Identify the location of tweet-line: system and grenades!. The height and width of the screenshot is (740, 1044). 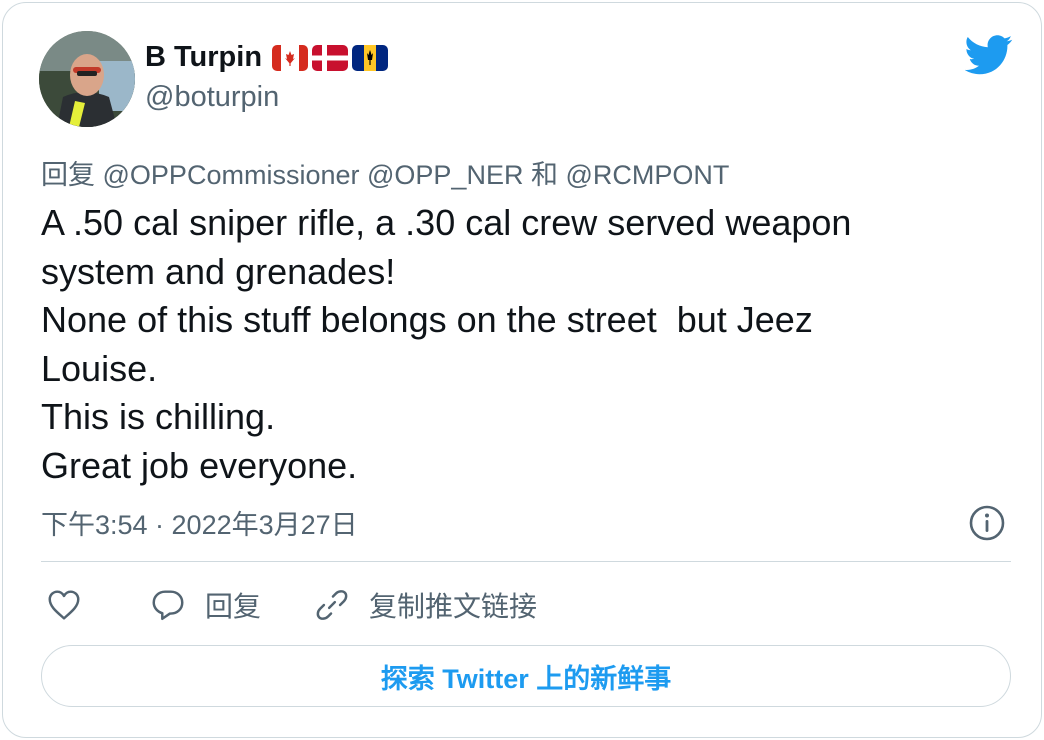
(218, 271).